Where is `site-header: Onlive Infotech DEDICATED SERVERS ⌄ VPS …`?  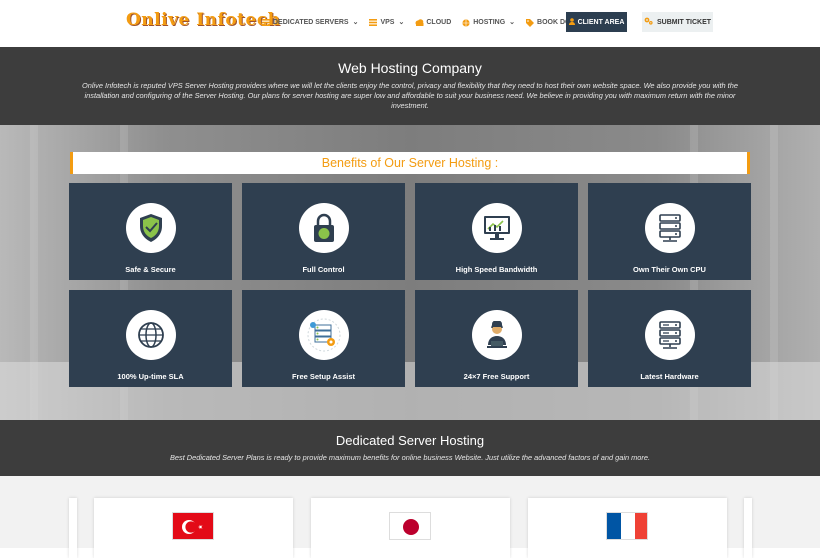
site-header: Onlive Infotech DEDICATED SERVERS ⌄ VPS … is located at coordinates (410, 23).